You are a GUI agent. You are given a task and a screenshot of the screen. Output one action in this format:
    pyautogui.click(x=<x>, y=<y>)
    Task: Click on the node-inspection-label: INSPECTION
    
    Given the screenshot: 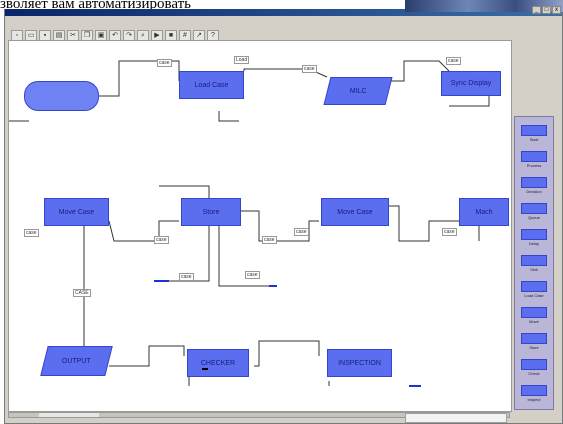 What is the action you would take?
    pyautogui.click(x=359, y=363)
    